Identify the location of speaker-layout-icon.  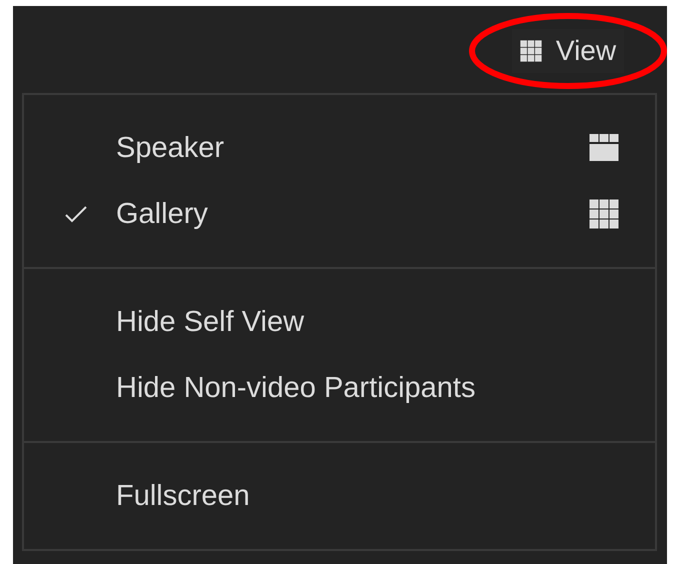
(604, 148).